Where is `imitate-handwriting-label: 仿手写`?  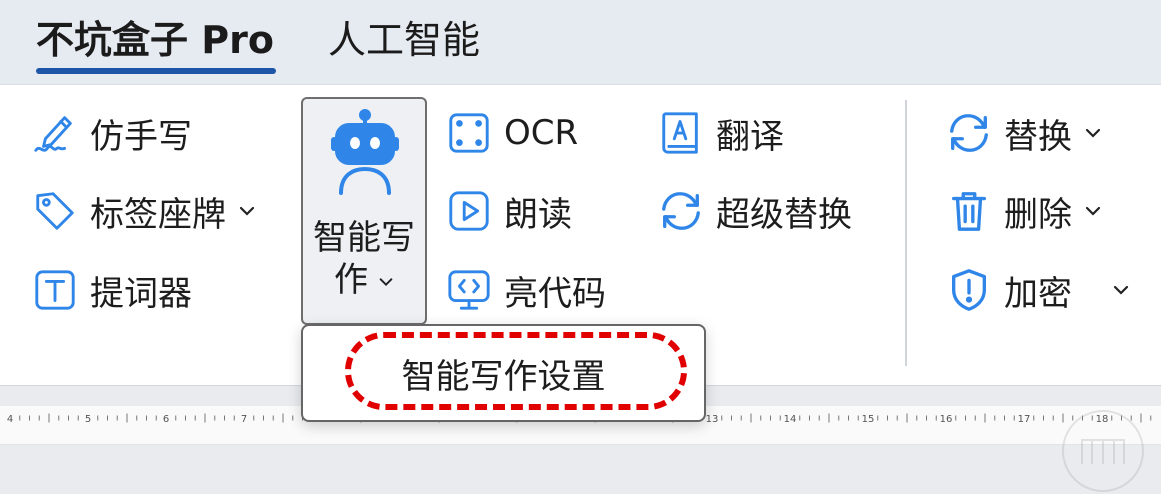
imitate-handwriting-label: 仿手写 is located at coordinates (141, 136).